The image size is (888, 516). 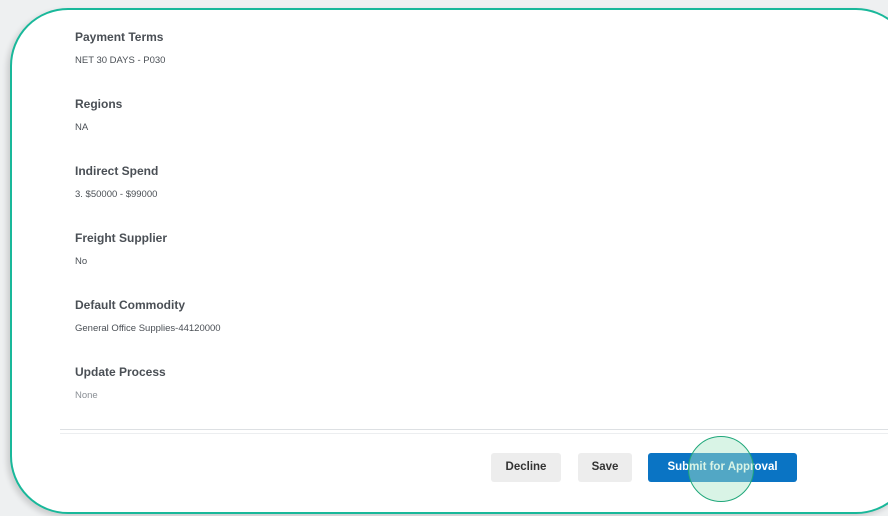 What do you see at coordinates (82, 127) in the screenshot?
I see `field-value: NA` at bounding box center [82, 127].